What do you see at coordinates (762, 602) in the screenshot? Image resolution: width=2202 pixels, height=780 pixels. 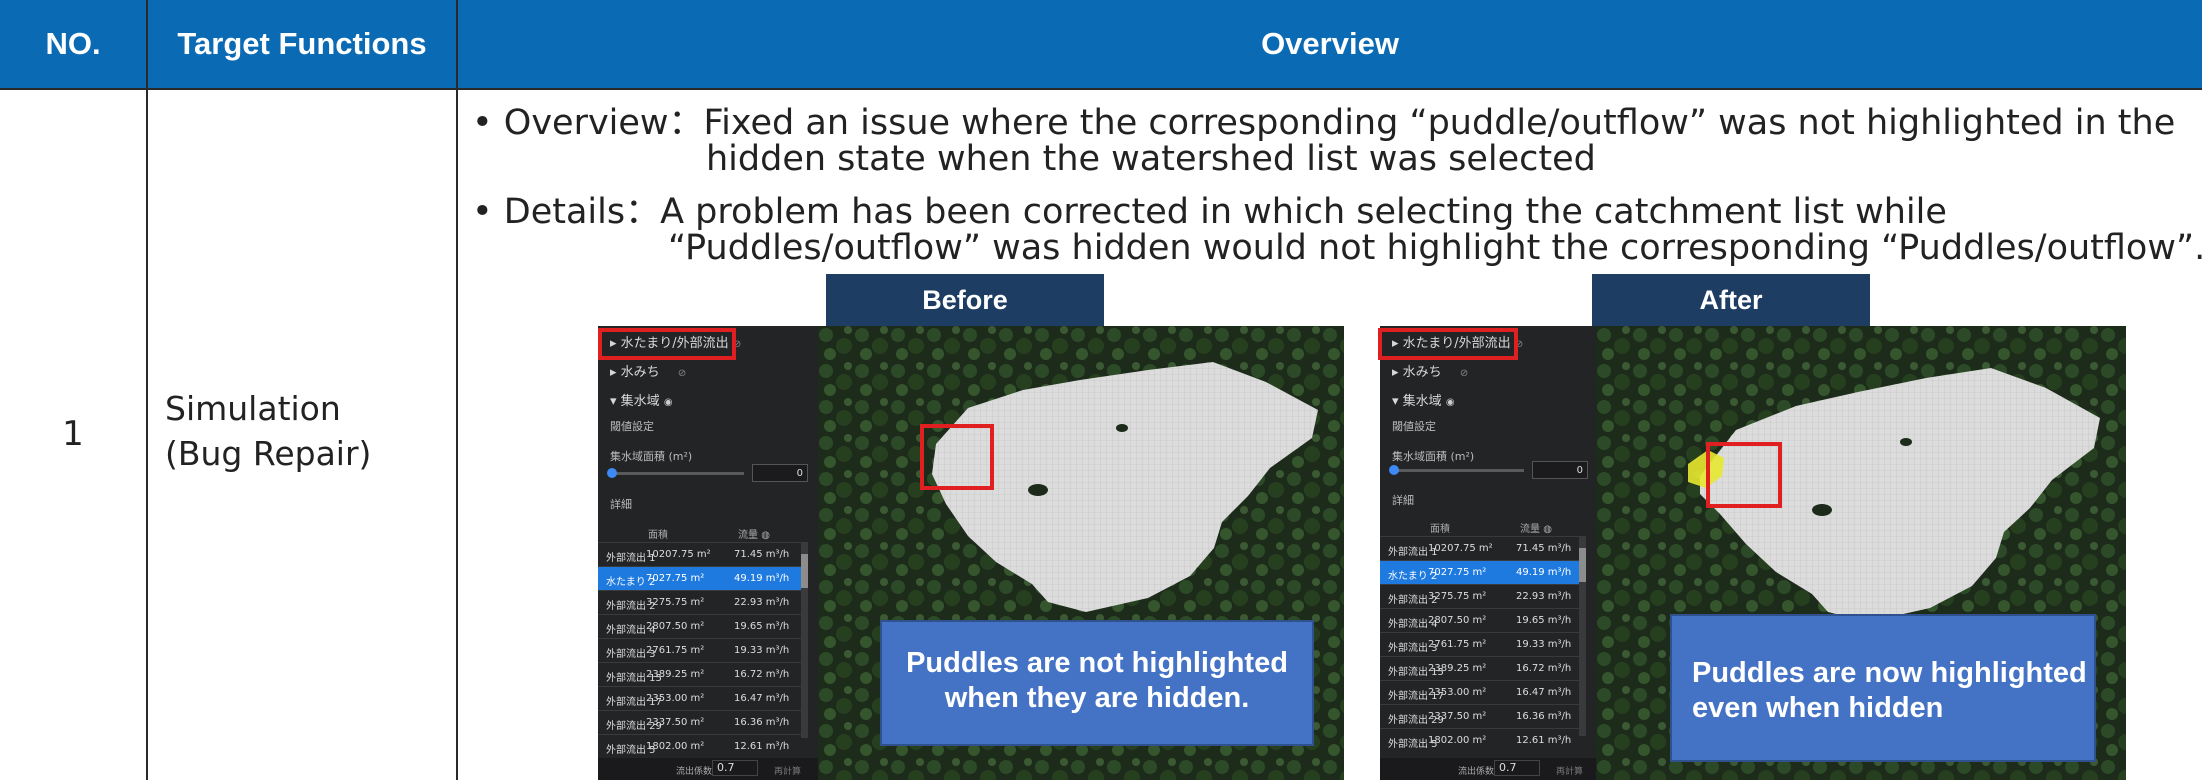 I see `row-flow: 22.93 m³/h` at bounding box center [762, 602].